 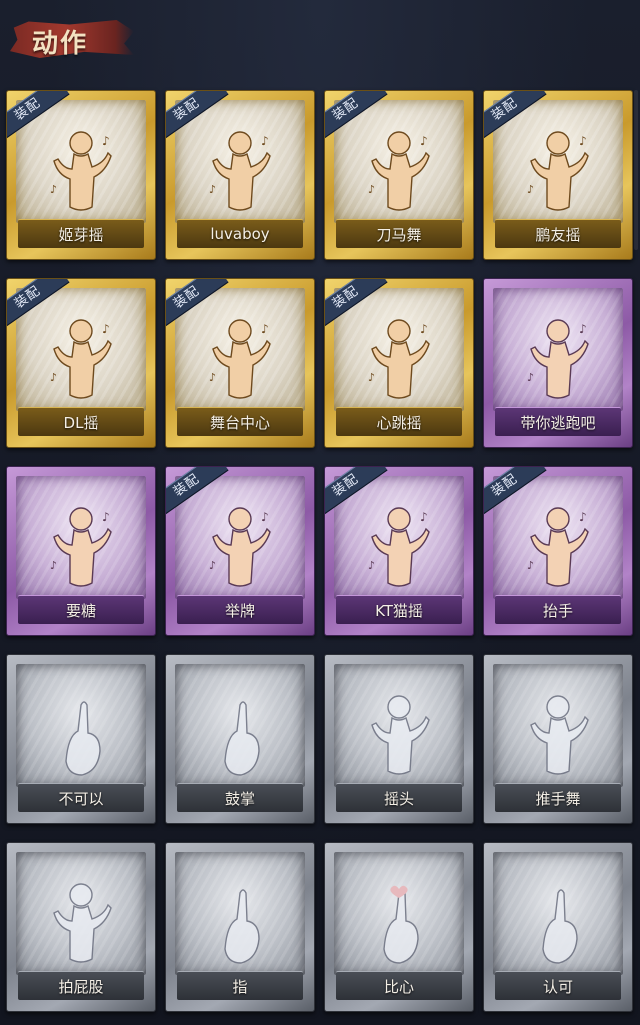 I want to click on emote-name: 舞台中心, so click(x=240, y=421).